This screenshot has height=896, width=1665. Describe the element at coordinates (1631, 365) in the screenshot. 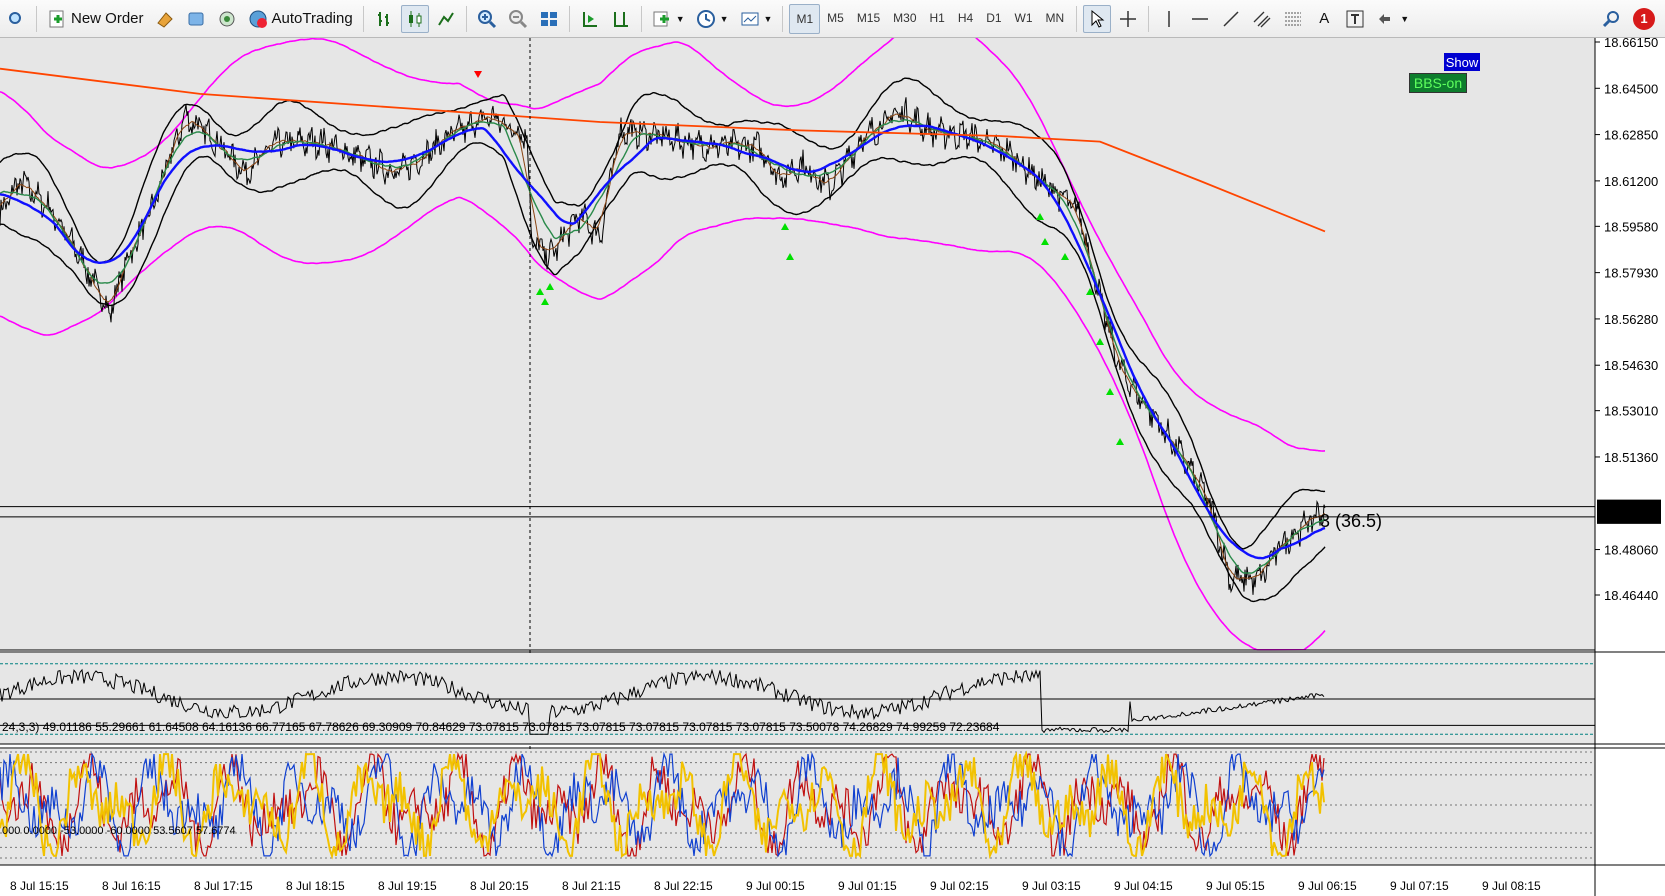

I see `price-tick-label: 18.54630` at that location.